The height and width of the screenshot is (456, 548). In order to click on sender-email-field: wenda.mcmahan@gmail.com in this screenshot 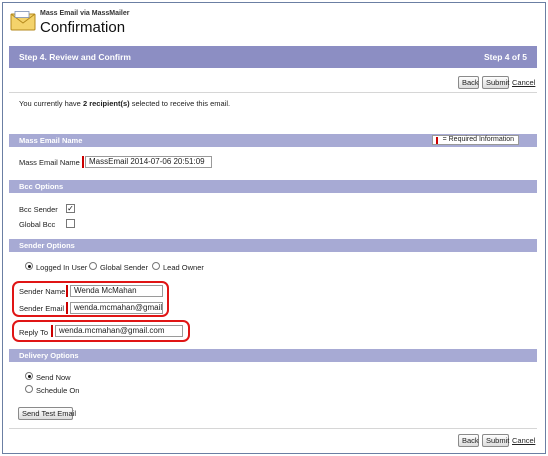, I will do `click(116, 308)`.